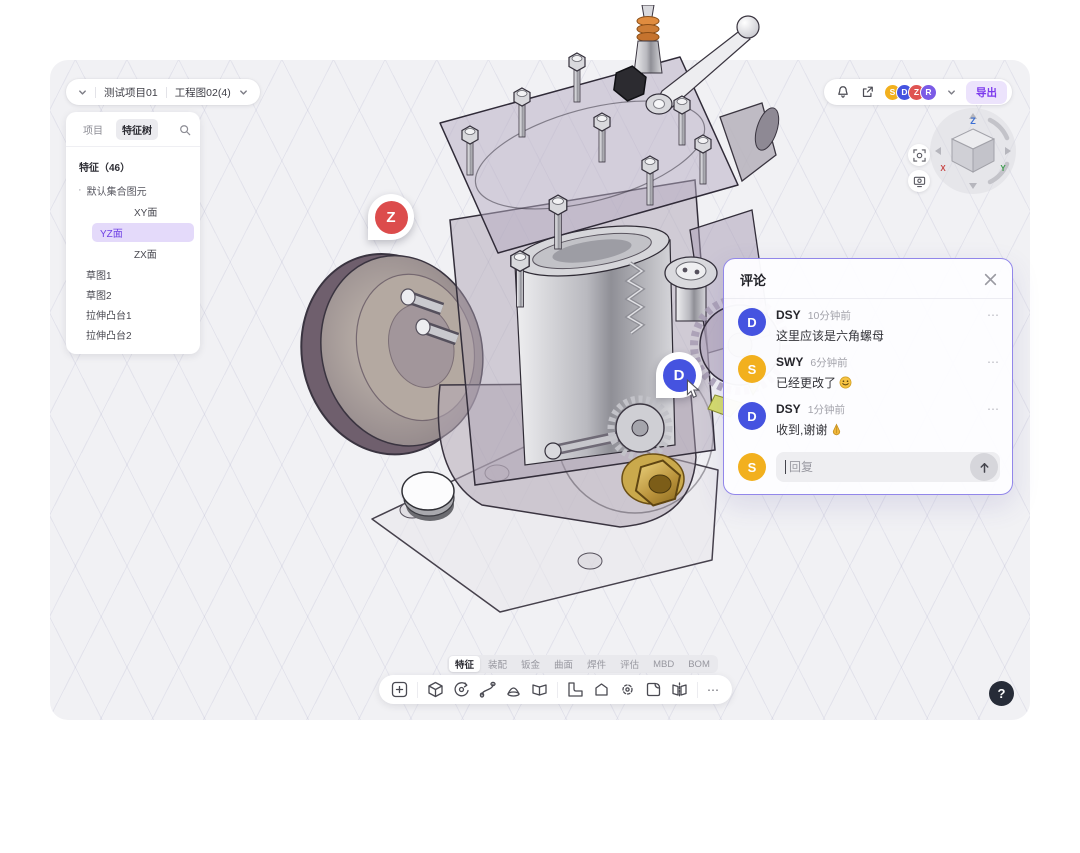  I want to click on tree-item-default-entities: · 默认集合图元, so click(133, 190).